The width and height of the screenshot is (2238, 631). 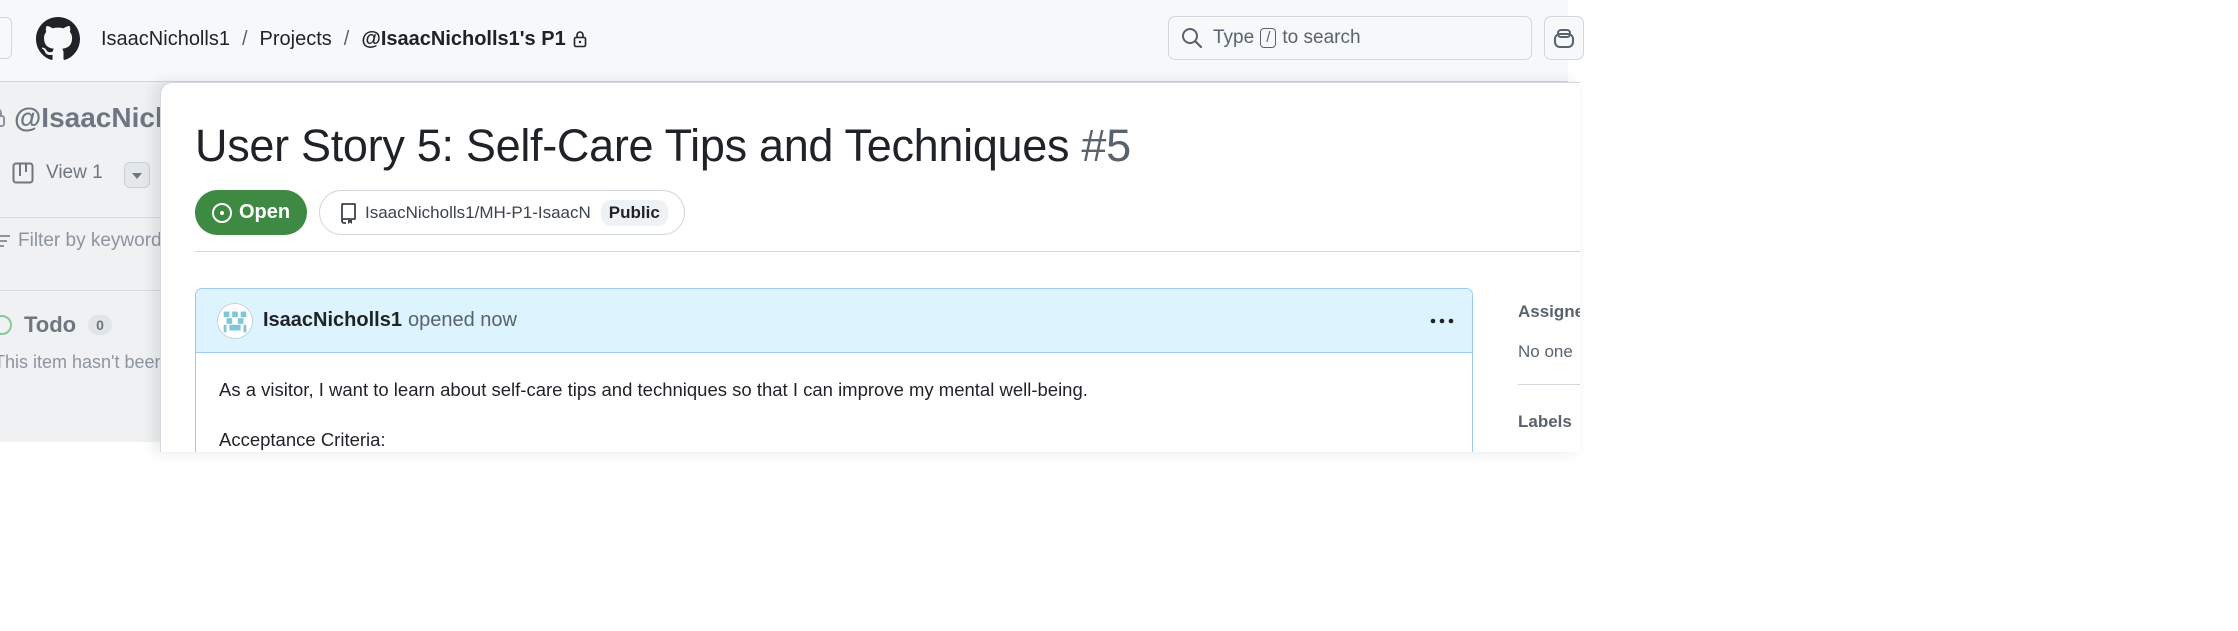 What do you see at coordinates (1321, 37) in the screenshot?
I see `search-suffix: to search` at bounding box center [1321, 37].